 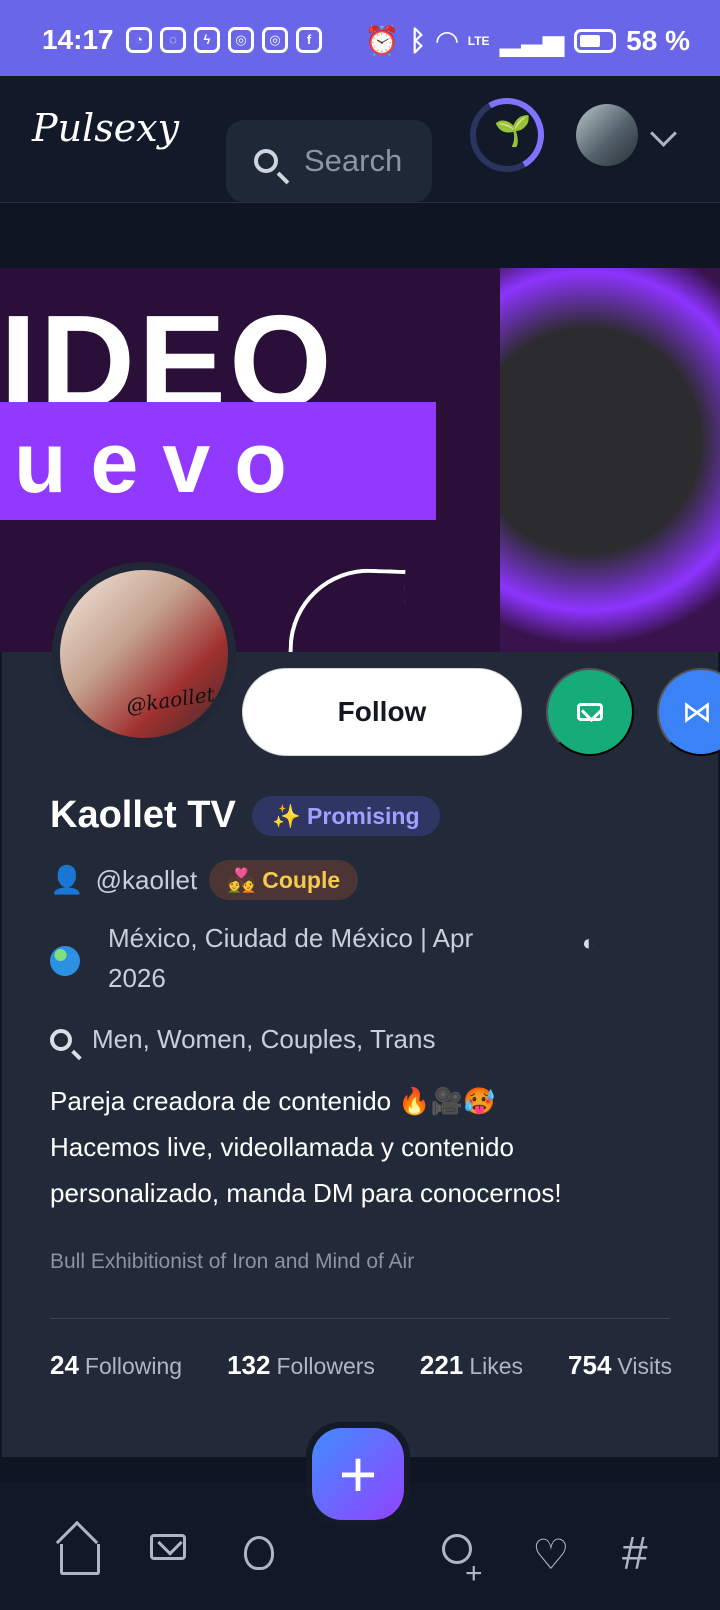 I want to click on stat-label: Followers, so click(x=325, y=1366).